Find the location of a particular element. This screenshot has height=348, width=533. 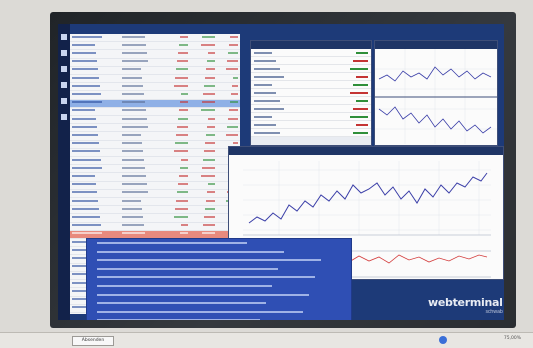

list-icon is located at coordinates (64, 53).